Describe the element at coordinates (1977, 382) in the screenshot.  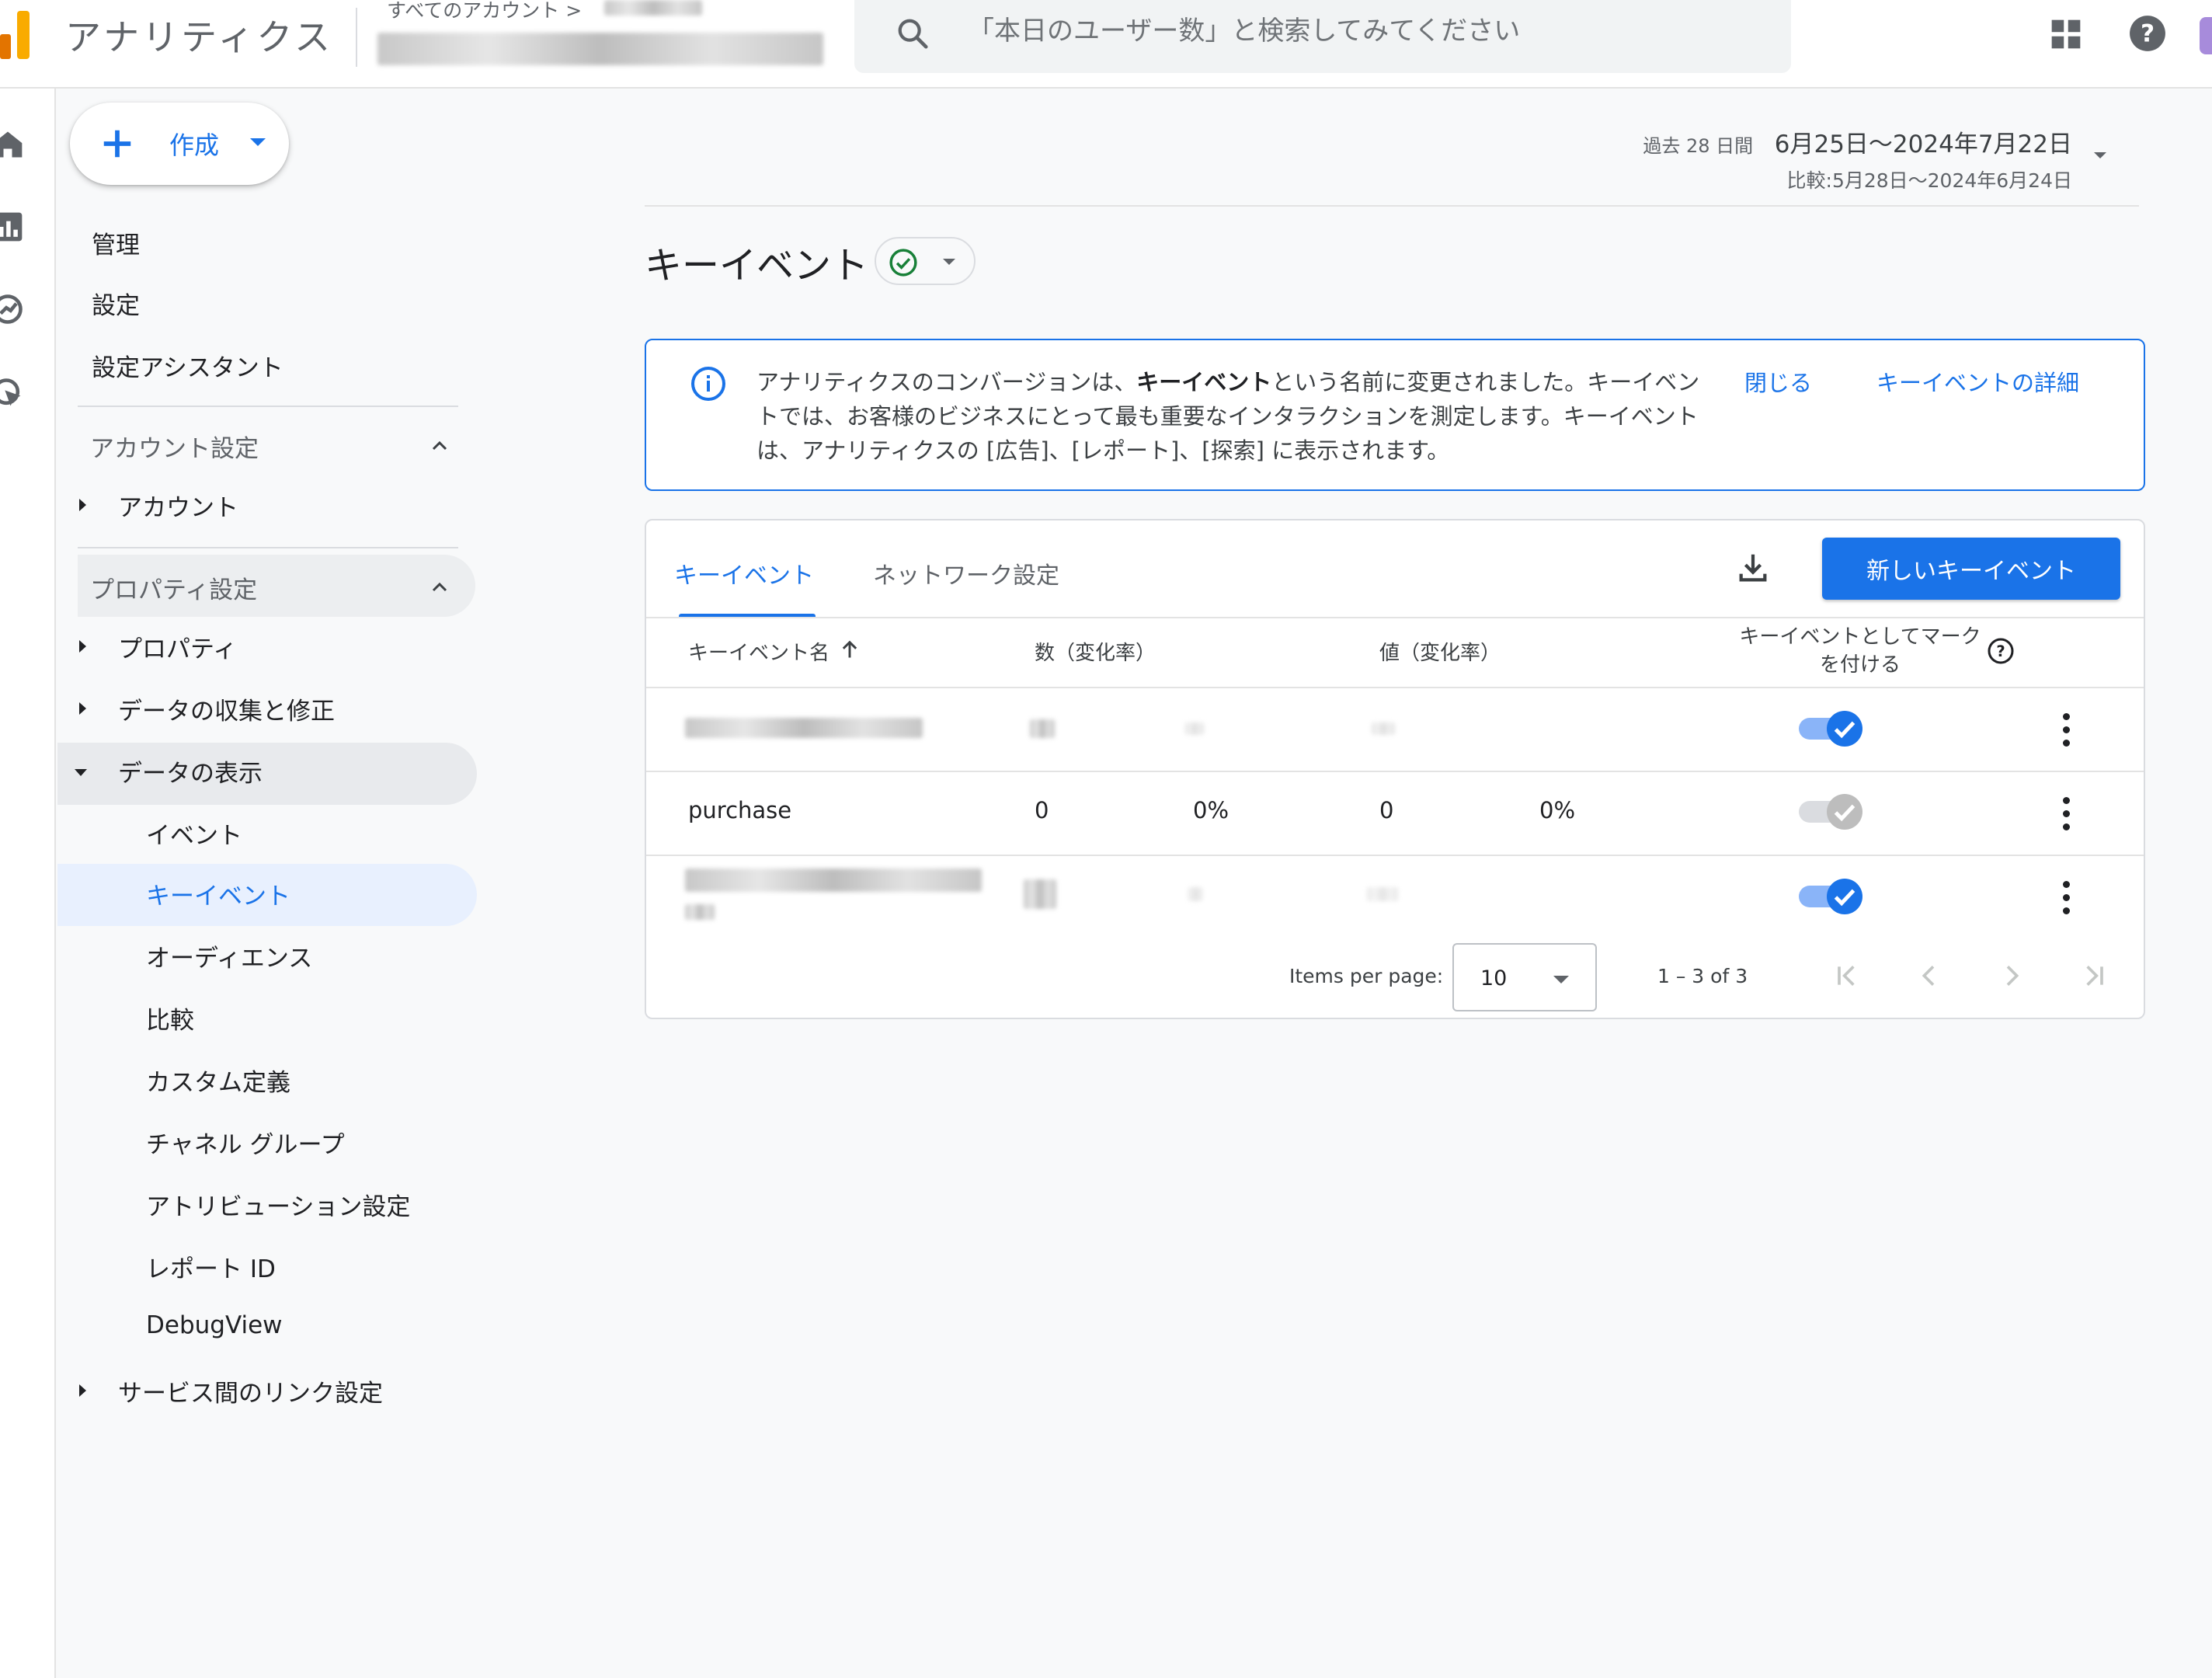
I see `banner-details-link: キーイベントの詳細` at that location.